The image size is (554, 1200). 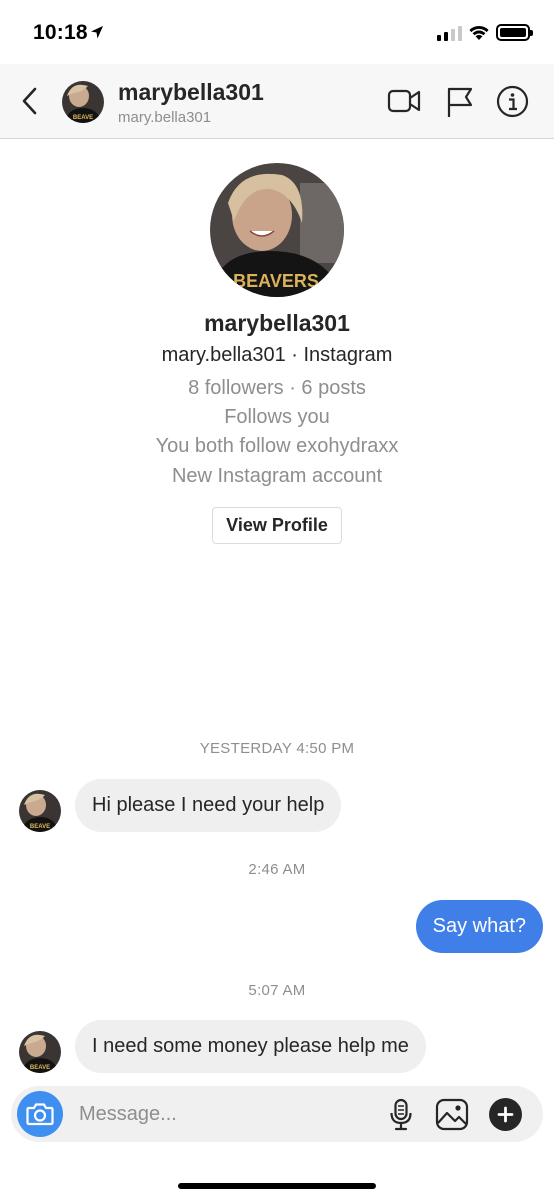 I want to click on flag-icon, so click(x=460, y=102).